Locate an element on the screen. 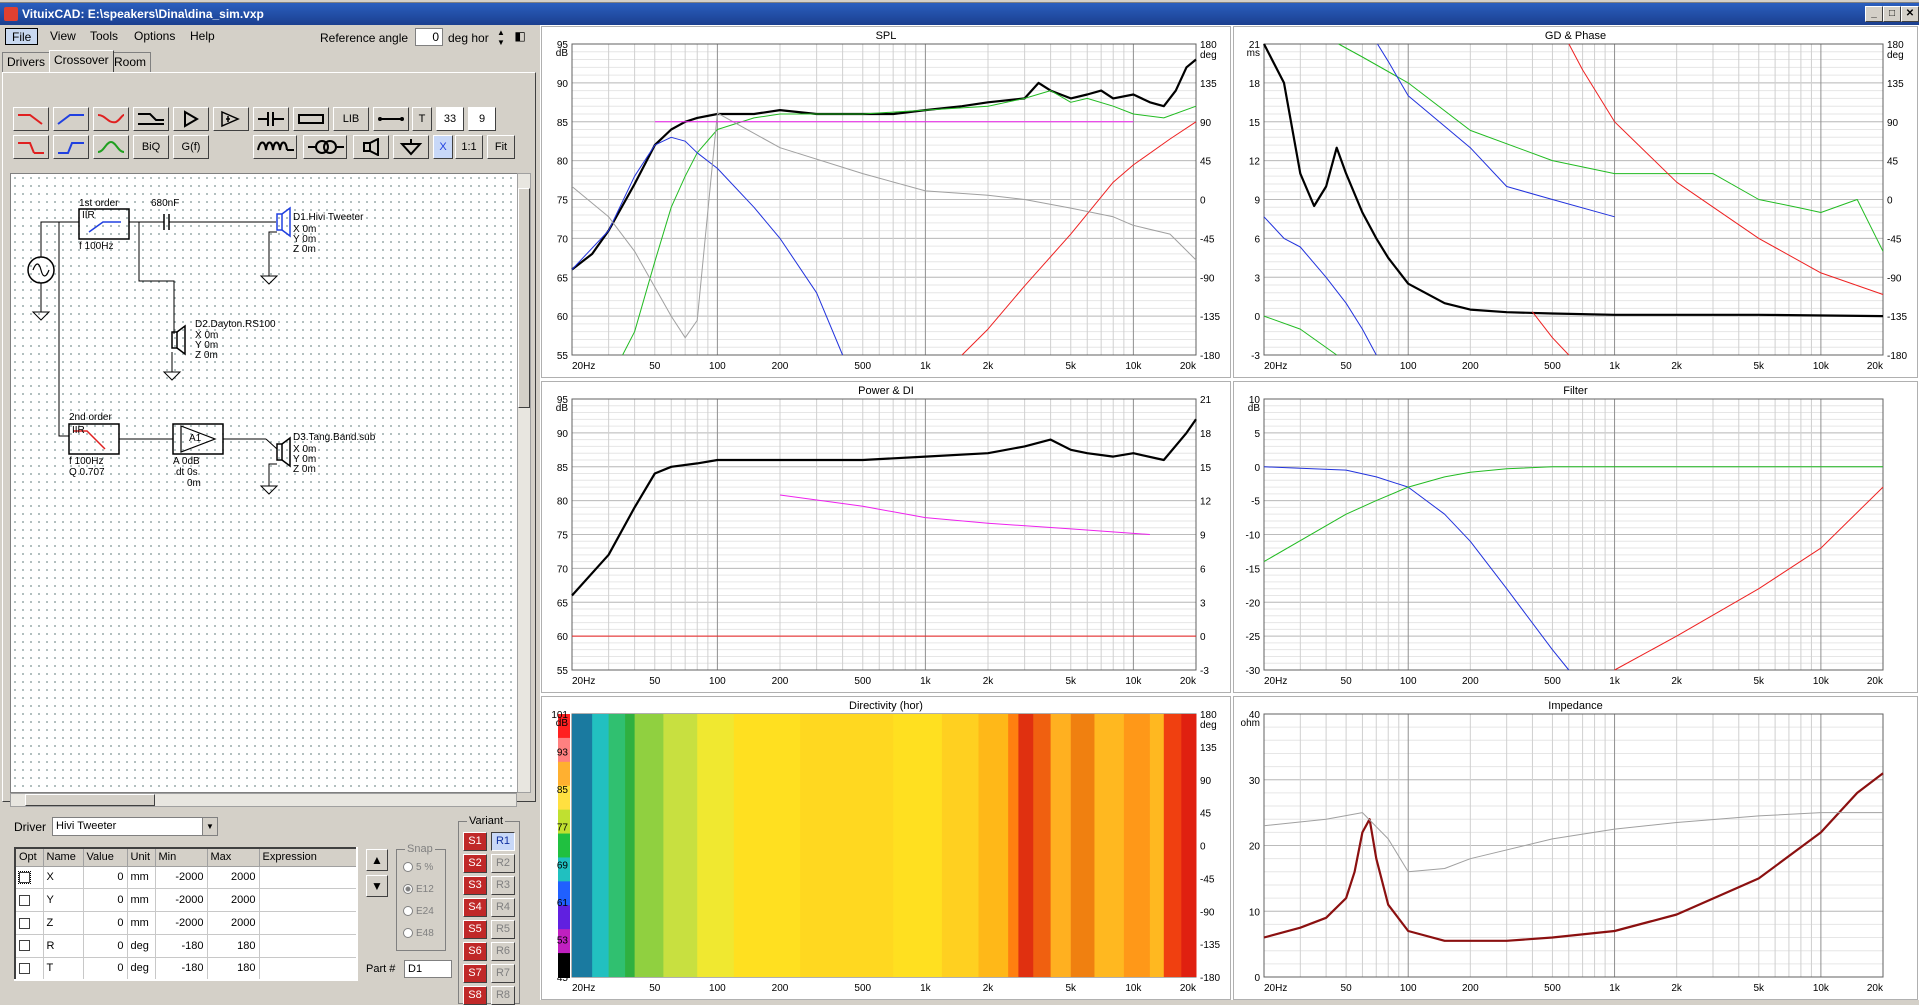  resistor-button is located at coordinates (311, 119).